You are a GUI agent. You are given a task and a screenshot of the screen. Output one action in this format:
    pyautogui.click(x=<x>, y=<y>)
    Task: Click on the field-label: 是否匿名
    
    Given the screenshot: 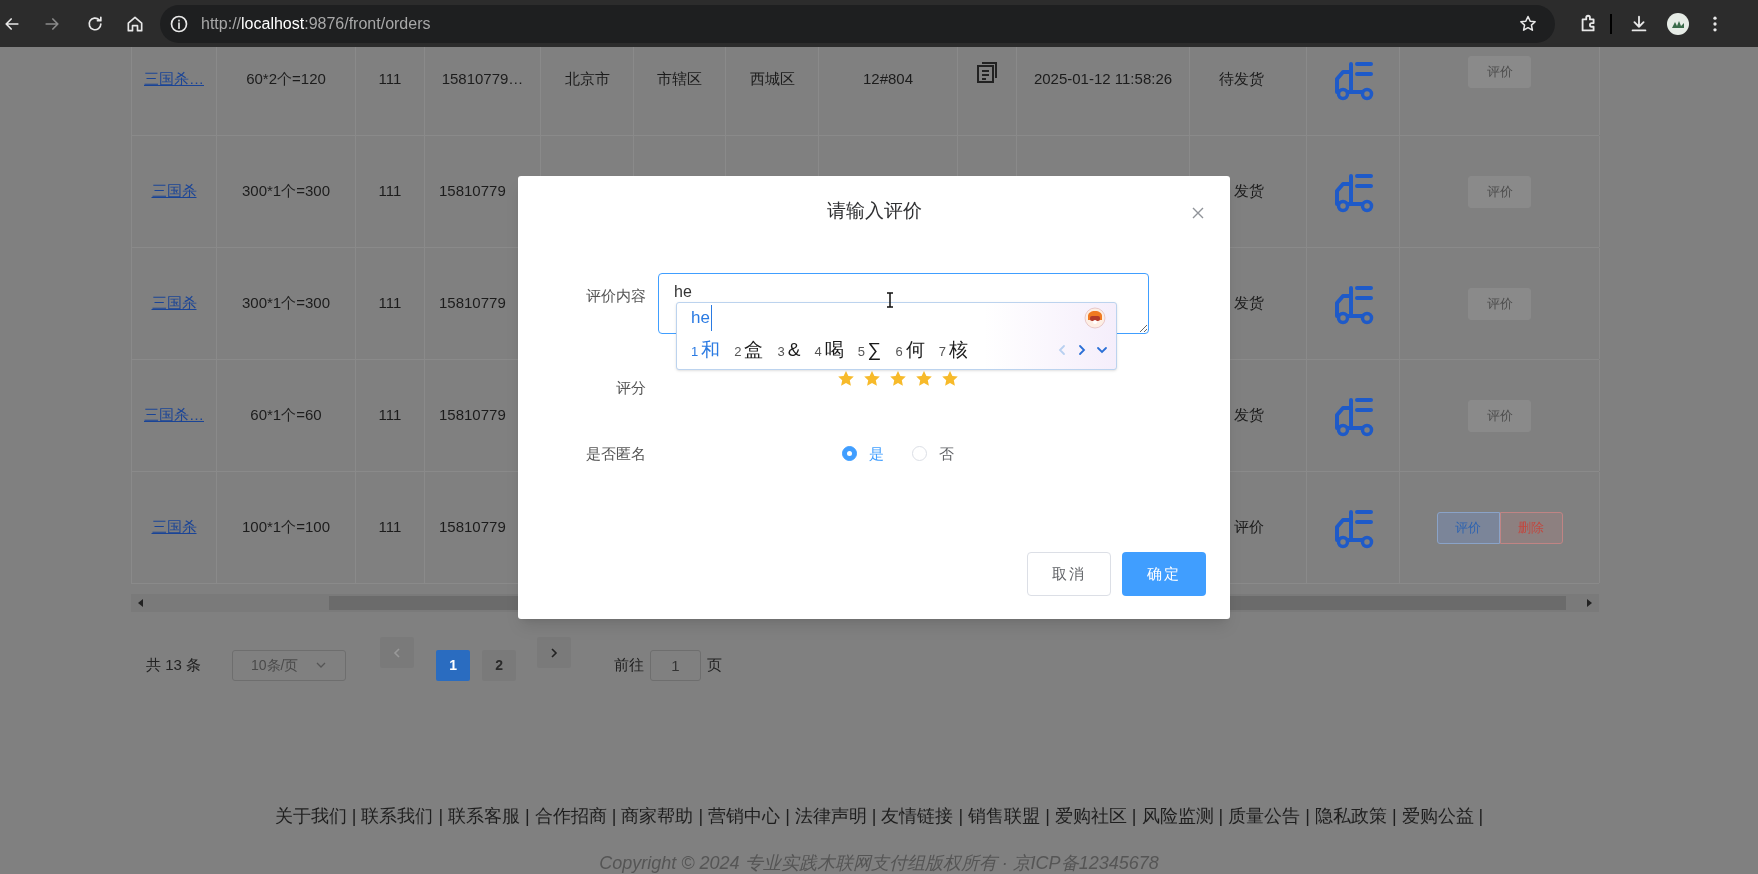 What is the action you would take?
    pyautogui.click(x=615, y=453)
    